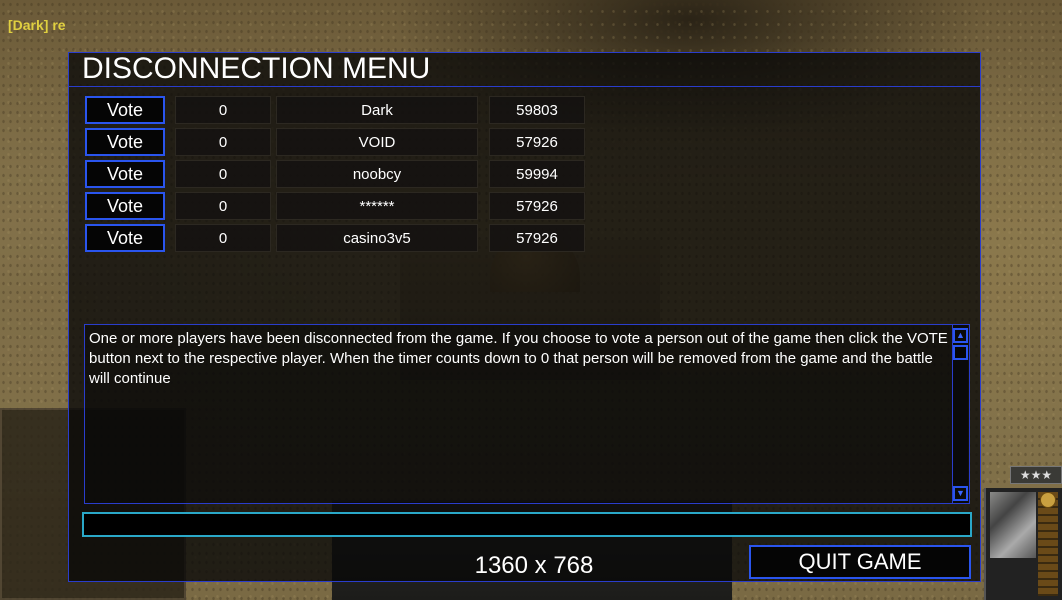 Image resolution: width=1062 pixels, height=600 pixels. Describe the element at coordinates (534, 565) in the screenshot. I see `resolution-label: 1360 x 768` at that location.